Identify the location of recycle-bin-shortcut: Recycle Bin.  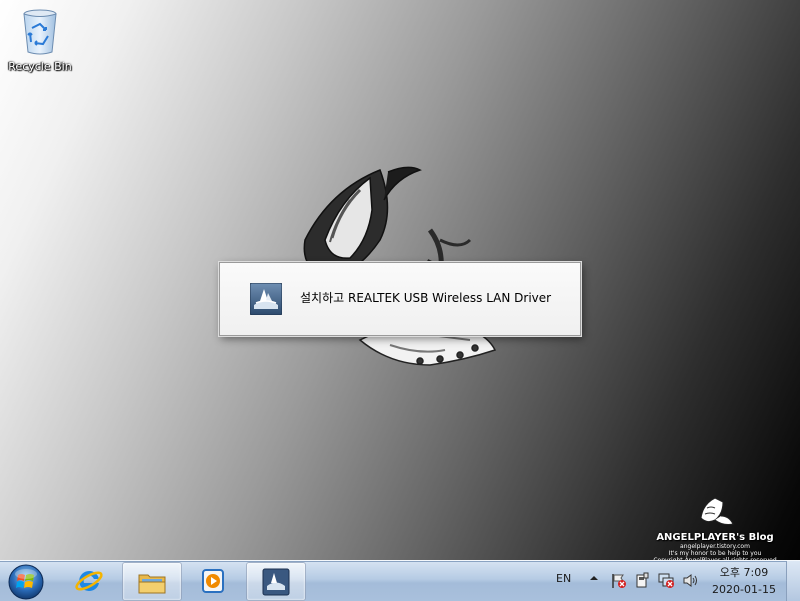
(40, 40).